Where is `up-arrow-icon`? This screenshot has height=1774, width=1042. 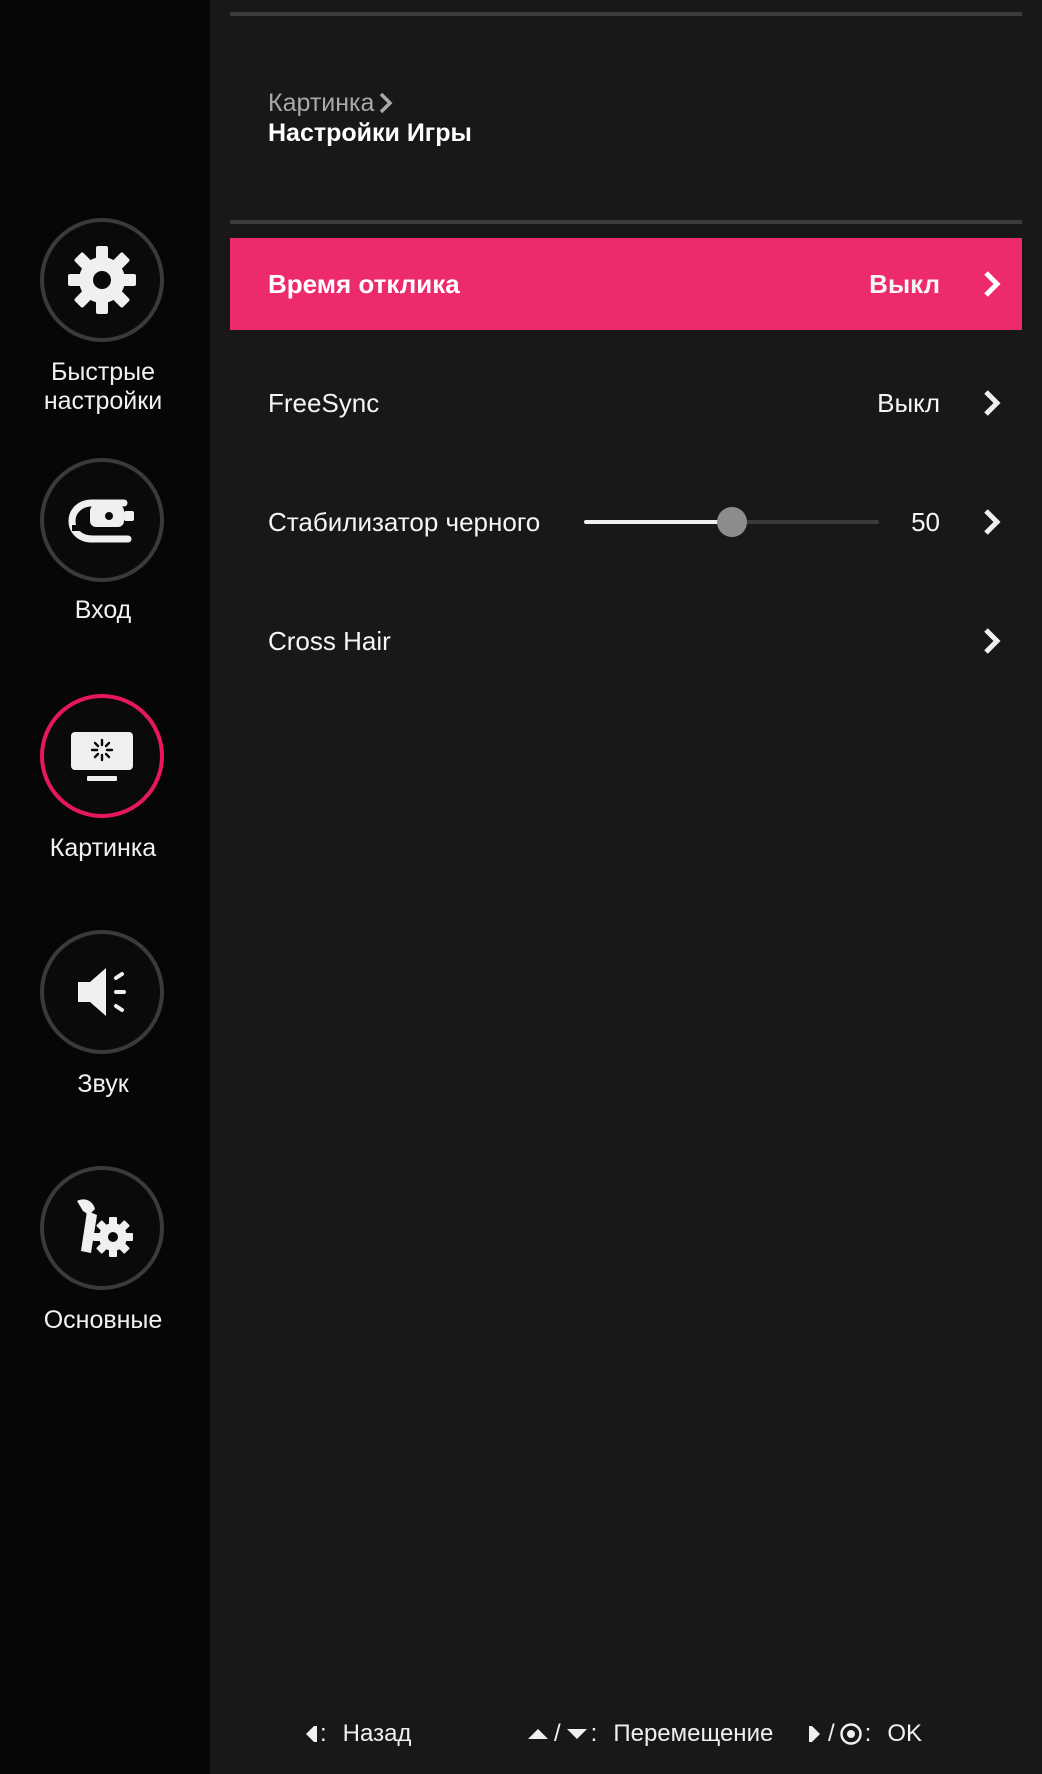
up-arrow-icon is located at coordinates (538, 1734).